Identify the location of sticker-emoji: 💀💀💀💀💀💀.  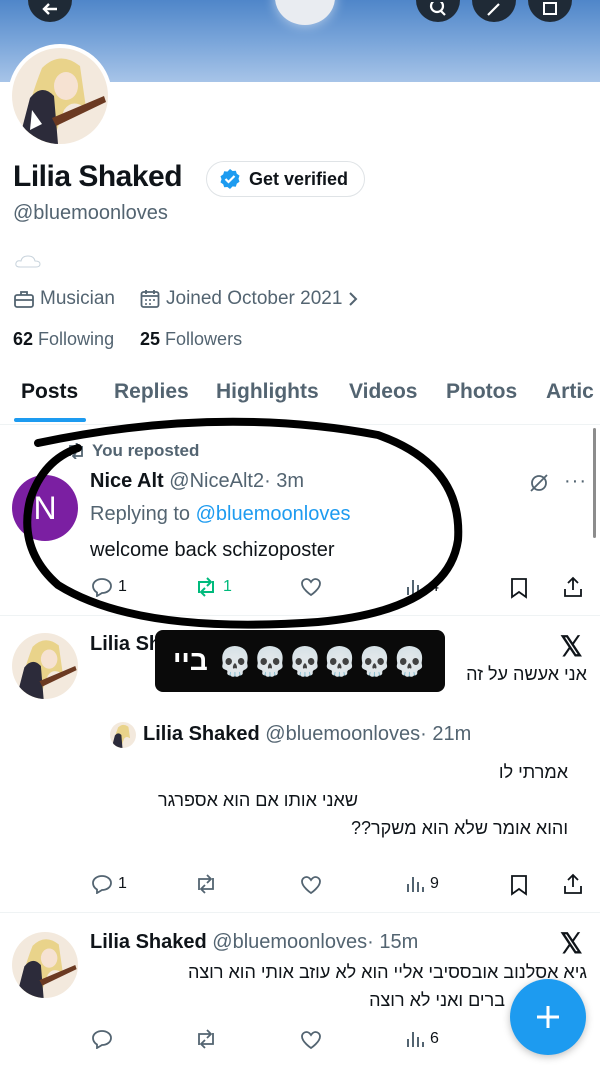
(322, 661).